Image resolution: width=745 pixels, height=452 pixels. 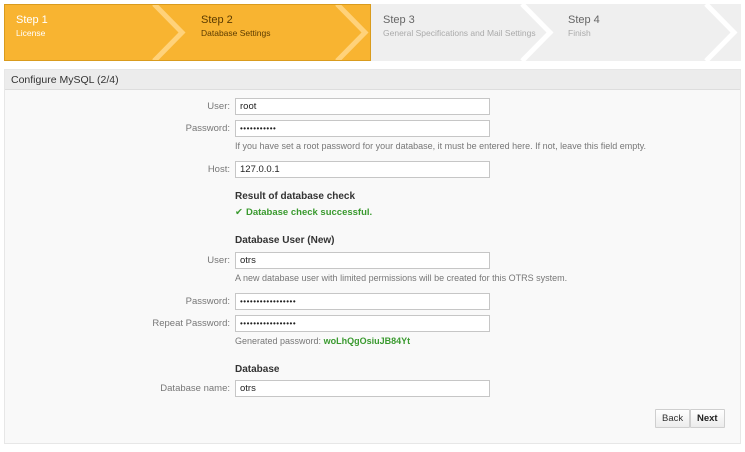 I want to click on host-row: Host: 127.0.0.1, so click(x=373, y=170).